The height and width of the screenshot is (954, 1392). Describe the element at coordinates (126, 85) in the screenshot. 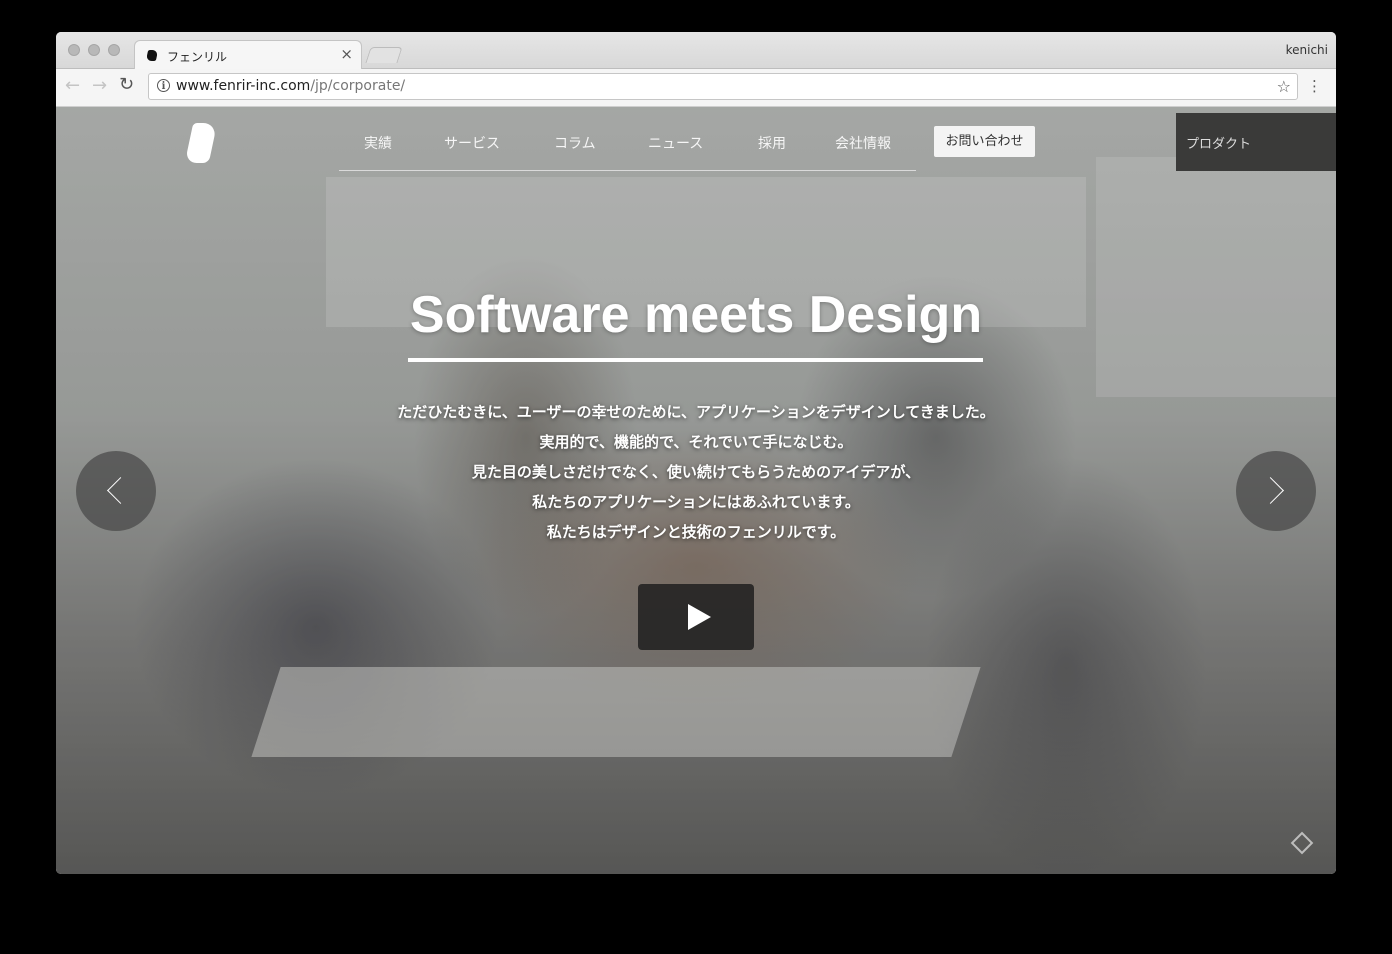

I see `reload-icon: ↻` at that location.